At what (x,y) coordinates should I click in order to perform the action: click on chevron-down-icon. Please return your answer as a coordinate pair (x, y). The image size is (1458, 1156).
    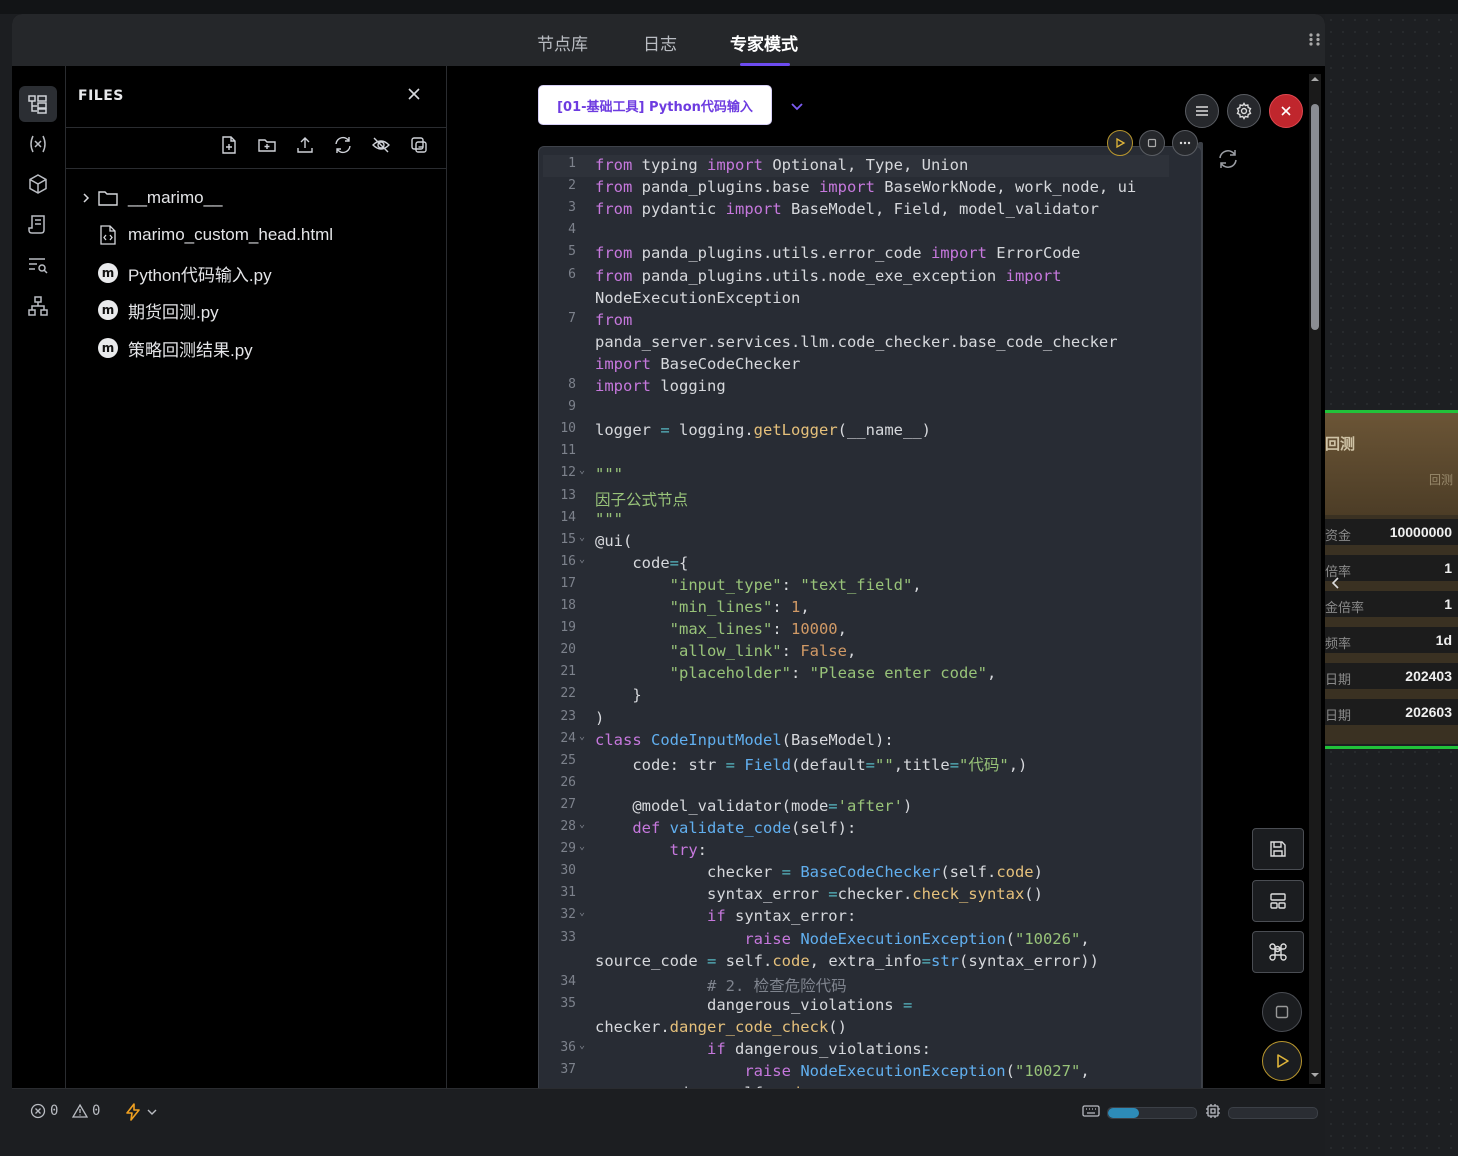
    Looking at the image, I should click on (797, 106).